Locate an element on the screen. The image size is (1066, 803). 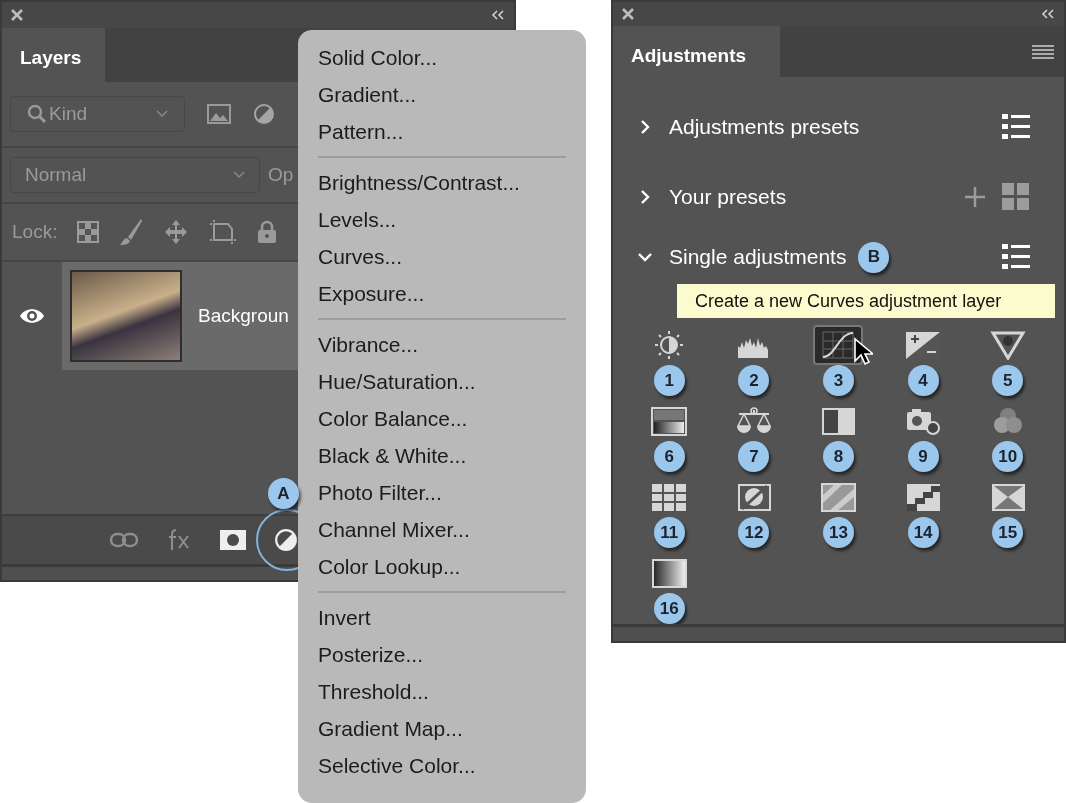
image-icon is located at coordinates (219, 114).